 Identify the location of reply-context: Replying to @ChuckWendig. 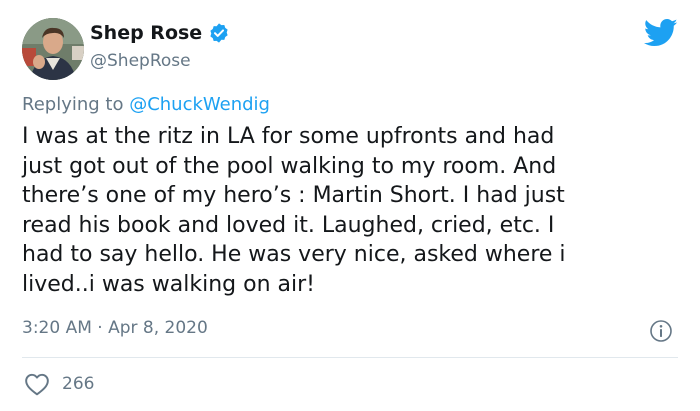
(146, 104).